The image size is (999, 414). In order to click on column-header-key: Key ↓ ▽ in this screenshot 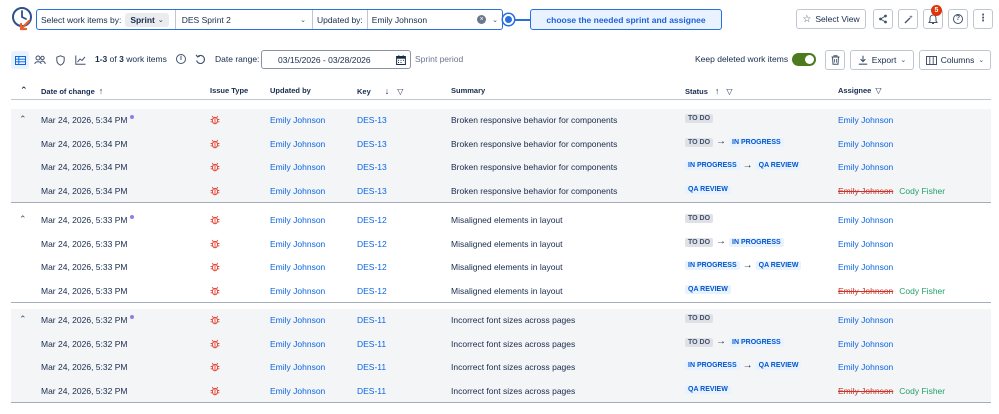, I will do `click(380, 91)`.